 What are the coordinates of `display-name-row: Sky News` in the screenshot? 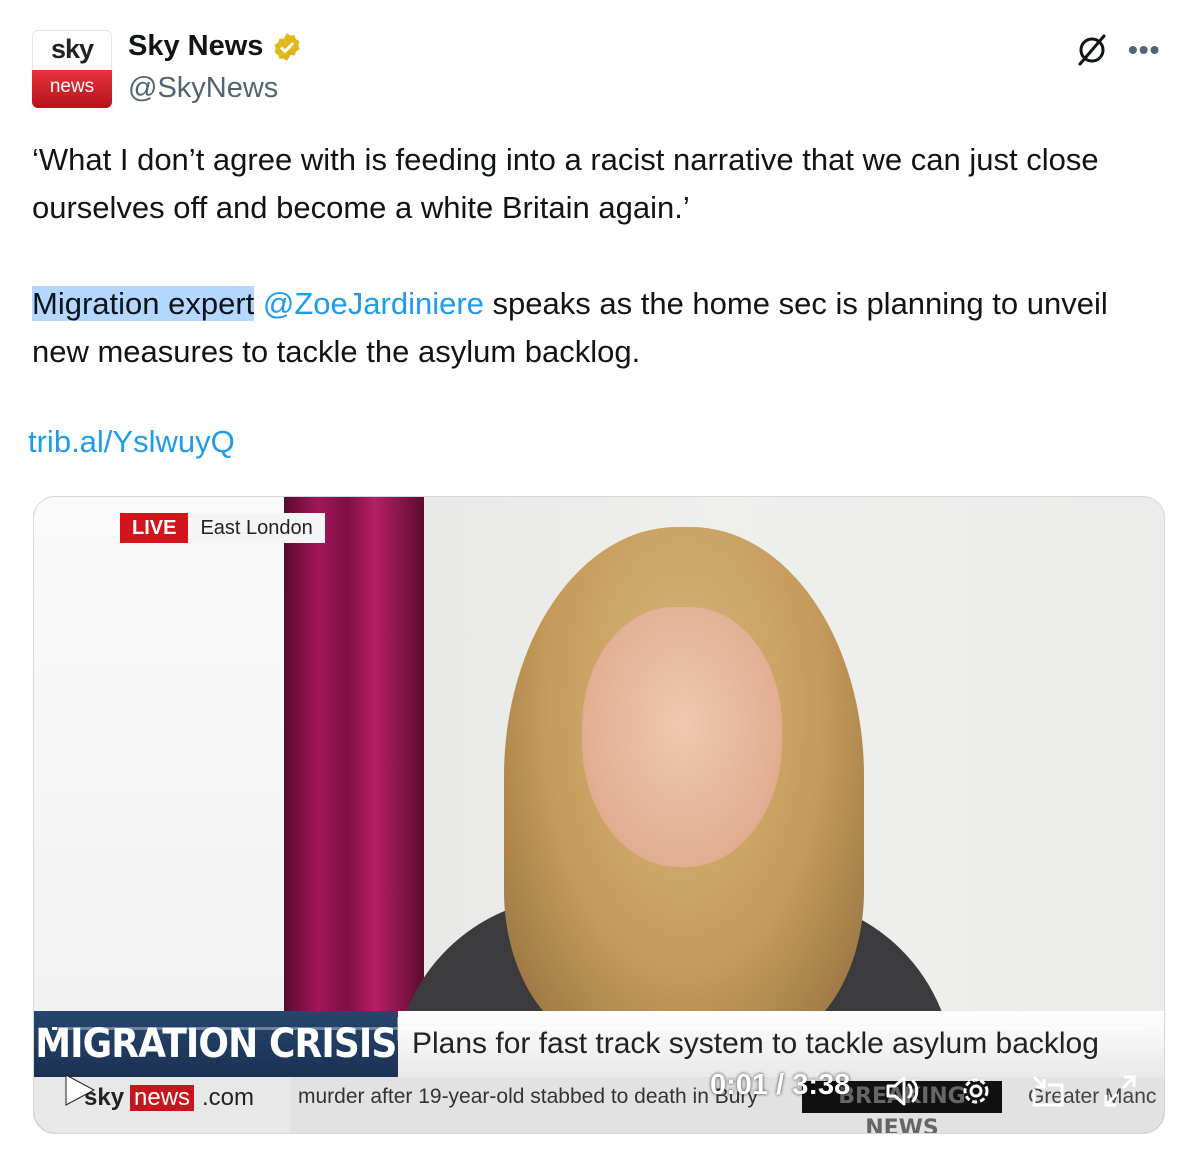 It's located at (215, 46).